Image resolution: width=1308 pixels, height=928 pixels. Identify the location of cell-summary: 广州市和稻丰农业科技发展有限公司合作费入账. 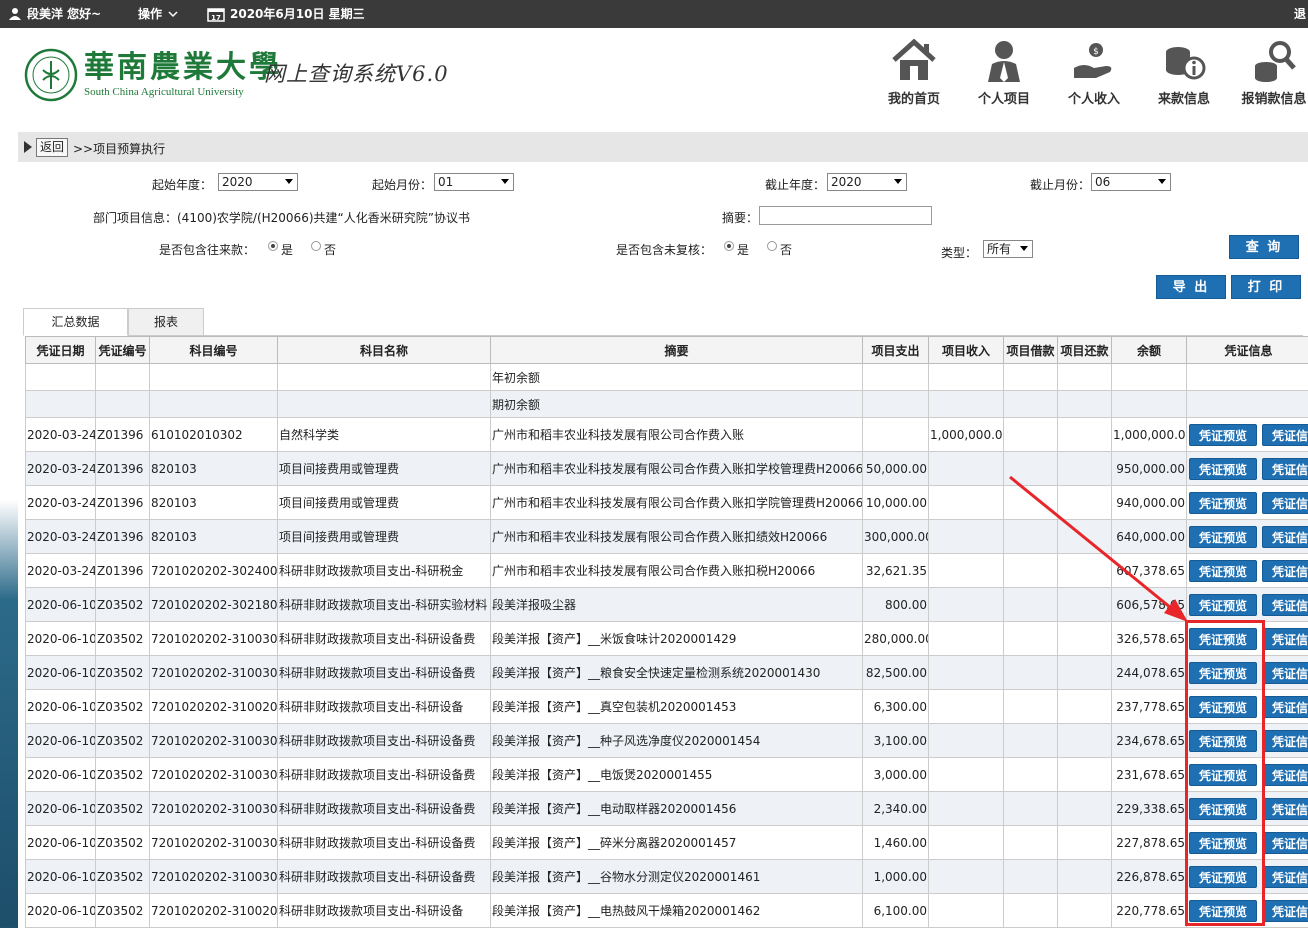
(676, 434).